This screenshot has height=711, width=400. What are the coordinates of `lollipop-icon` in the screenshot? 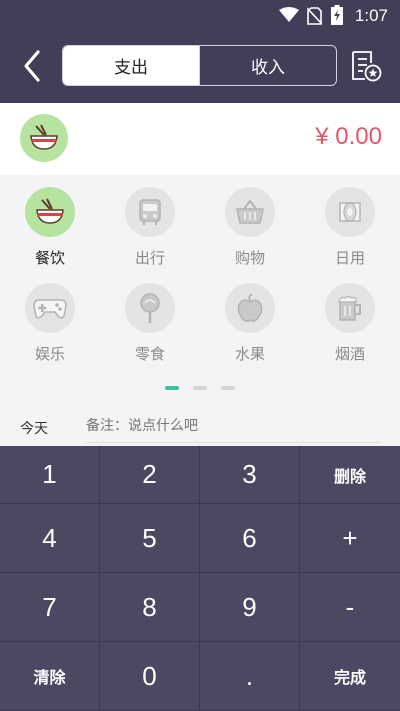 It's located at (150, 308).